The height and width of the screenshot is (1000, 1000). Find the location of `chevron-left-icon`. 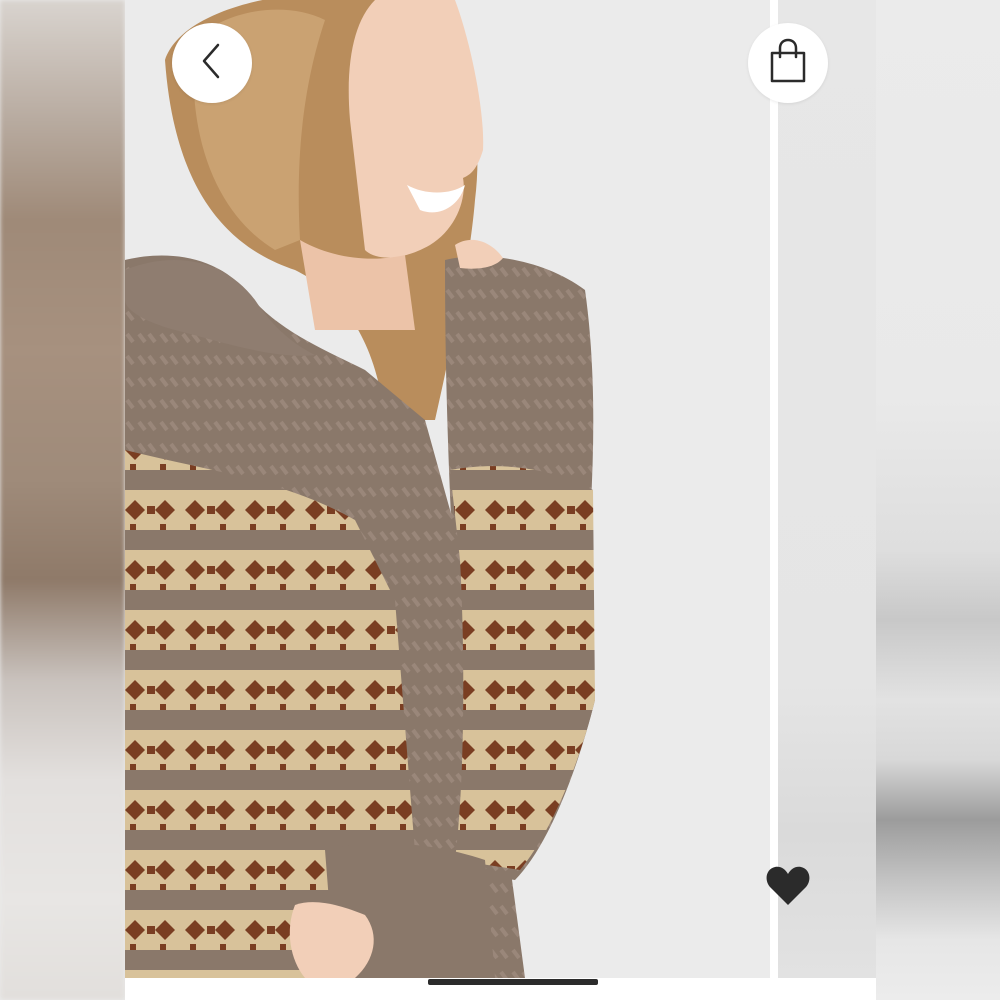

chevron-left-icon is located at coordinates (212, 63).